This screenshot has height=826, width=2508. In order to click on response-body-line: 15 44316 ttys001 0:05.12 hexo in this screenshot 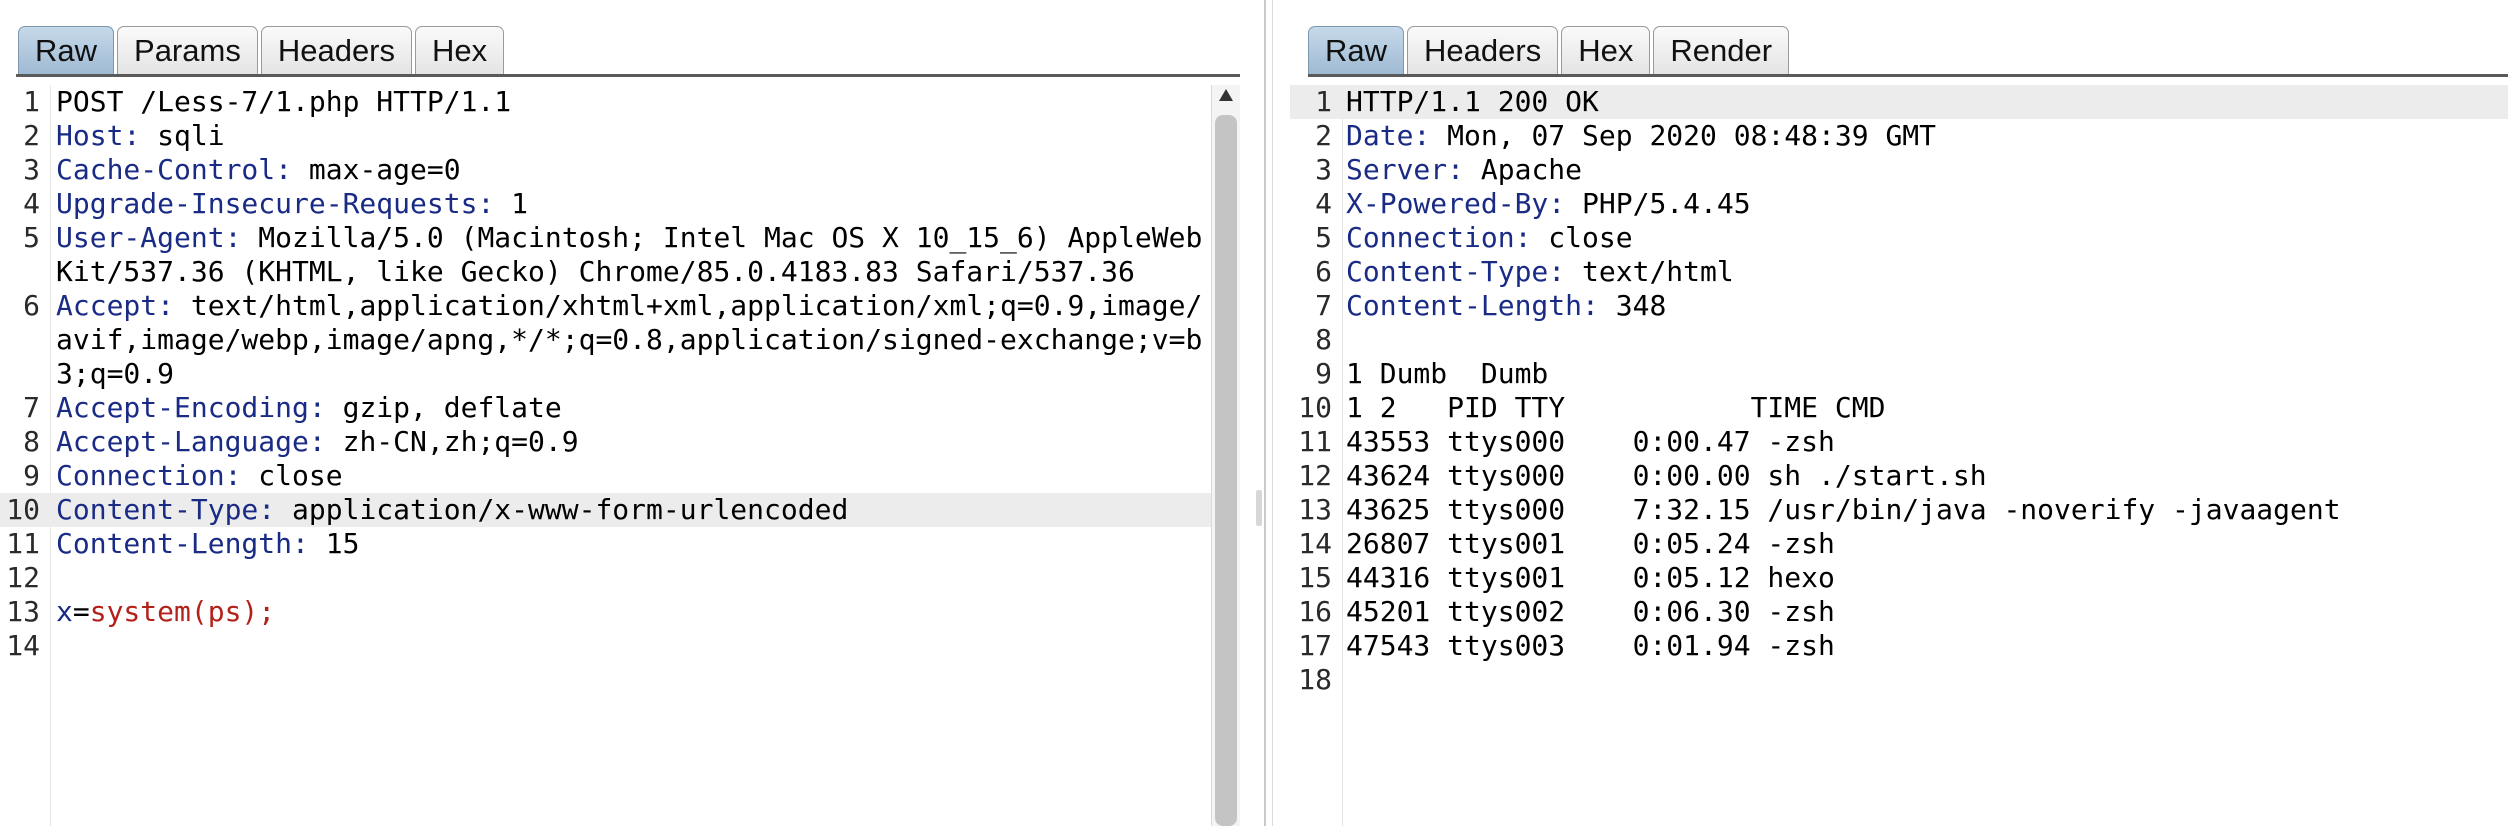, I will do `click(1899, 578)`.